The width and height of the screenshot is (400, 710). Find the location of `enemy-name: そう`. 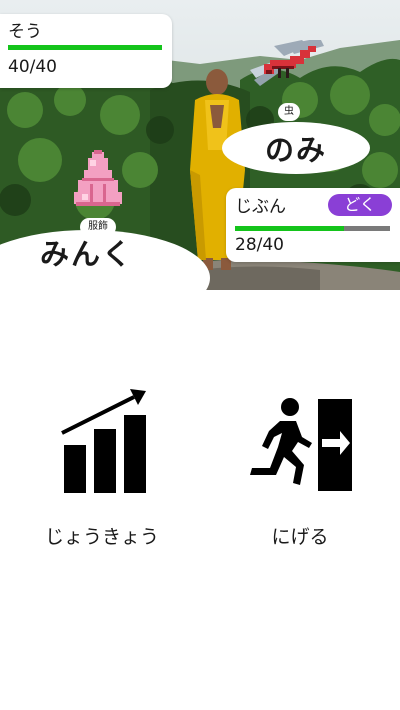

enemy-name: そう is located at coordinates (25, 32).